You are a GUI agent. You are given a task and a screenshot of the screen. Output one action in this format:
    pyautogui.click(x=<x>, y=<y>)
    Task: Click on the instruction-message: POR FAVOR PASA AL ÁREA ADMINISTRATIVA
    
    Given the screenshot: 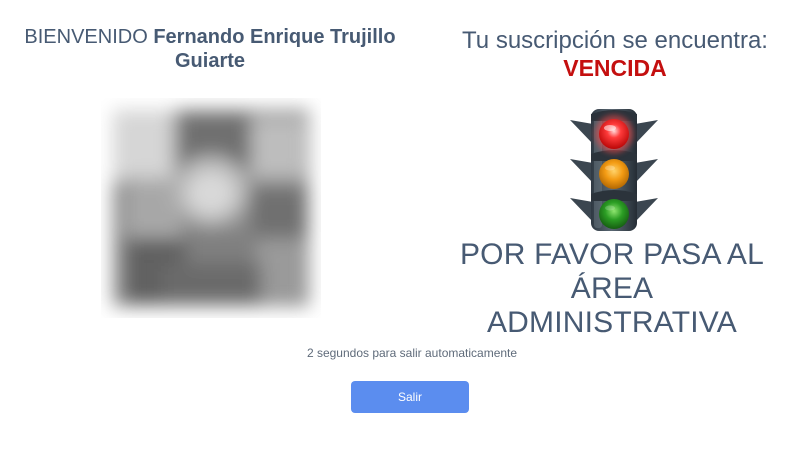 What is the action you would take?
    pyautogui.click(x=610, y=289)
    